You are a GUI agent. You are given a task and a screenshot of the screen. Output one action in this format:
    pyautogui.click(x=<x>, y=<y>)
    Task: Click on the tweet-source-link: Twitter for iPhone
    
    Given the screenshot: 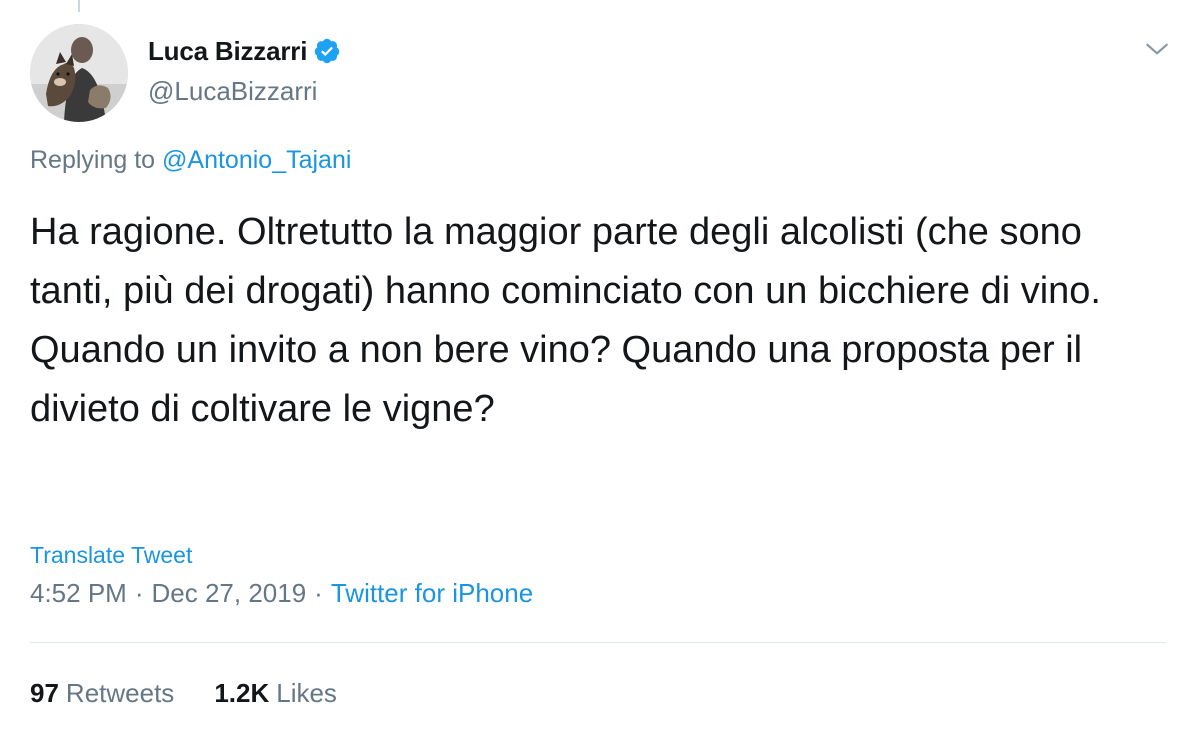 What is the action you would take?
    pyautogui.click(x=432, y=593)
    